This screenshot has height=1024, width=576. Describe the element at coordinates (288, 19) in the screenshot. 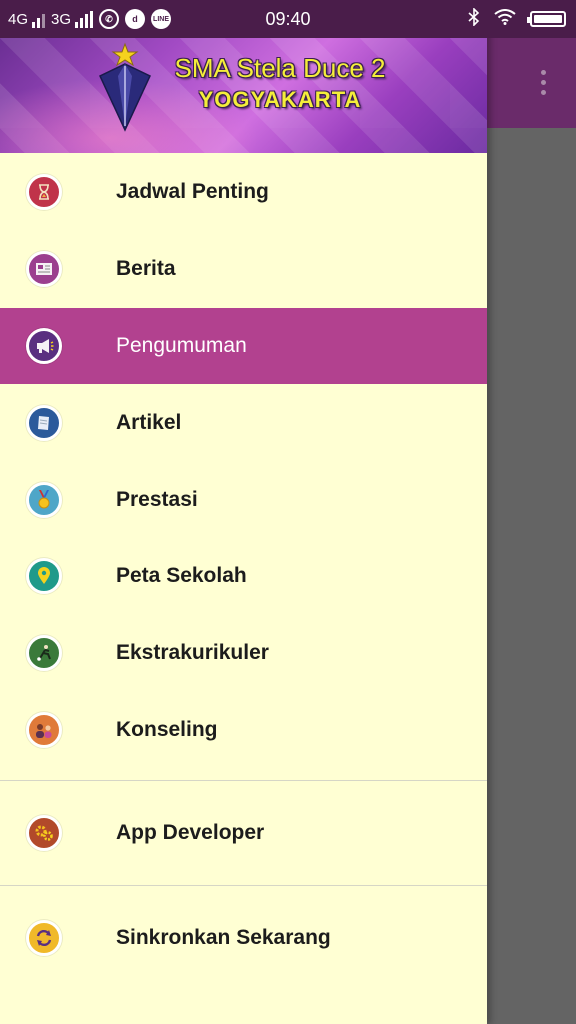

I see `status-bar: 4G 3G ✆ d LINE 09:40` at that location.